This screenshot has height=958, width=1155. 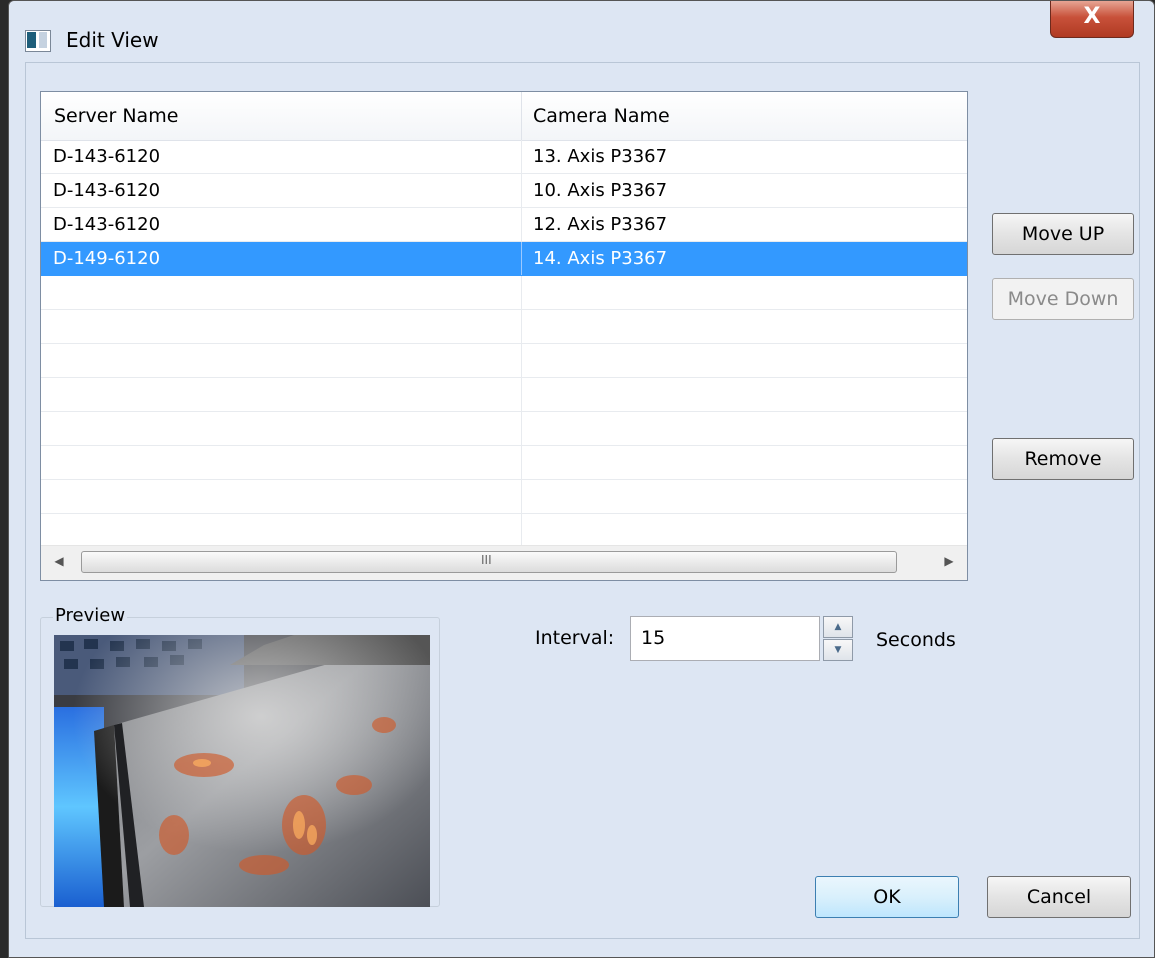 I want to click on scroll-right-icon: ▶, so click(x=949, y=563).